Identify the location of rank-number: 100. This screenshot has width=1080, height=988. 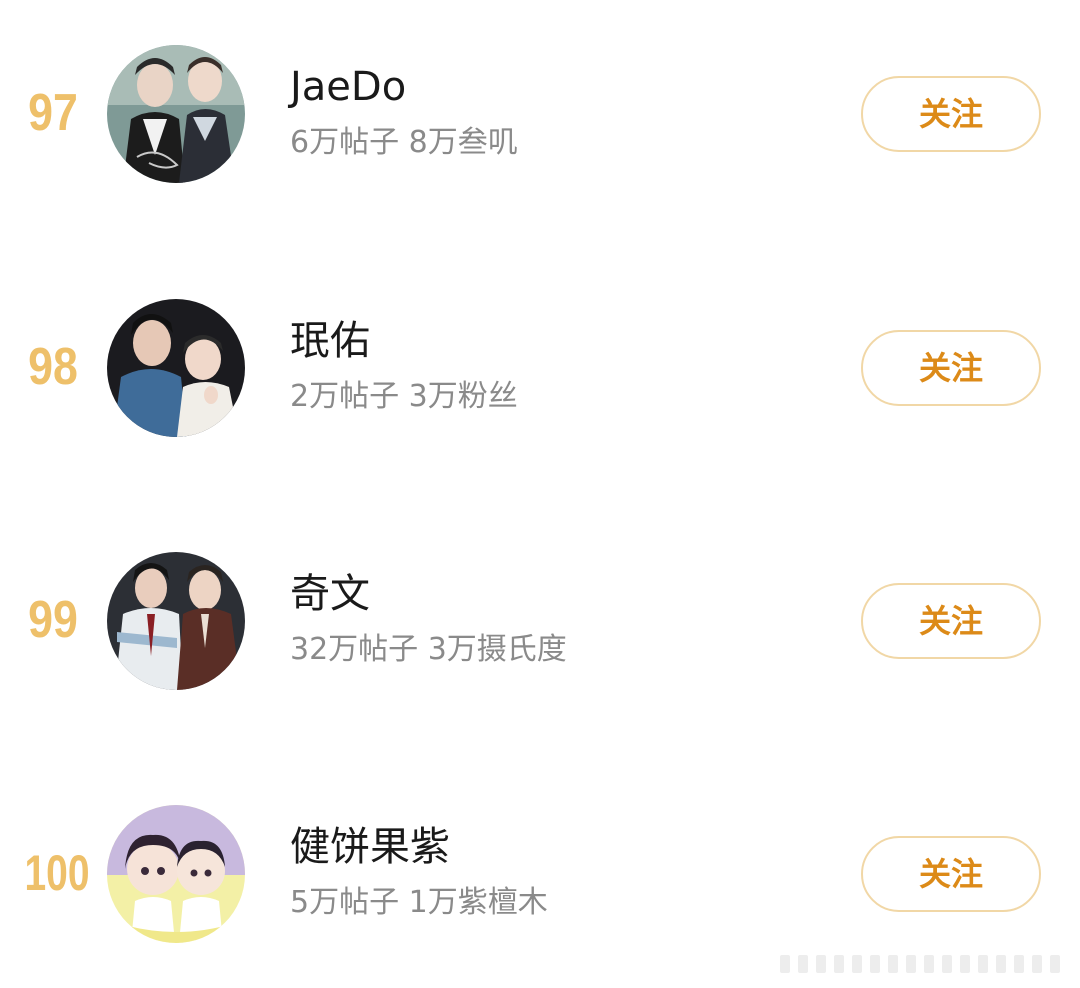
(57, 873).